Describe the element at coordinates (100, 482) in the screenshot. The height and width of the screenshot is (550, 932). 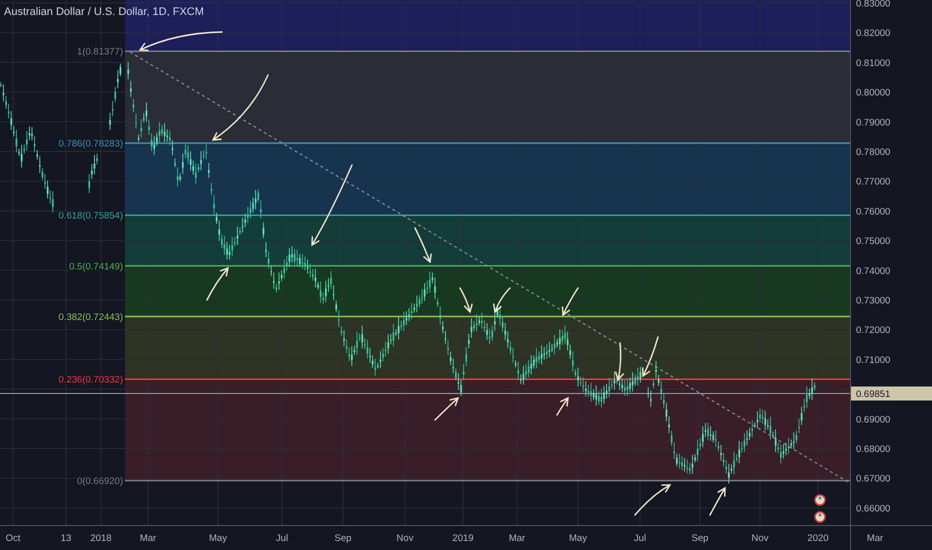
I see `fib-level-label: 0(0.66920)` at that location.